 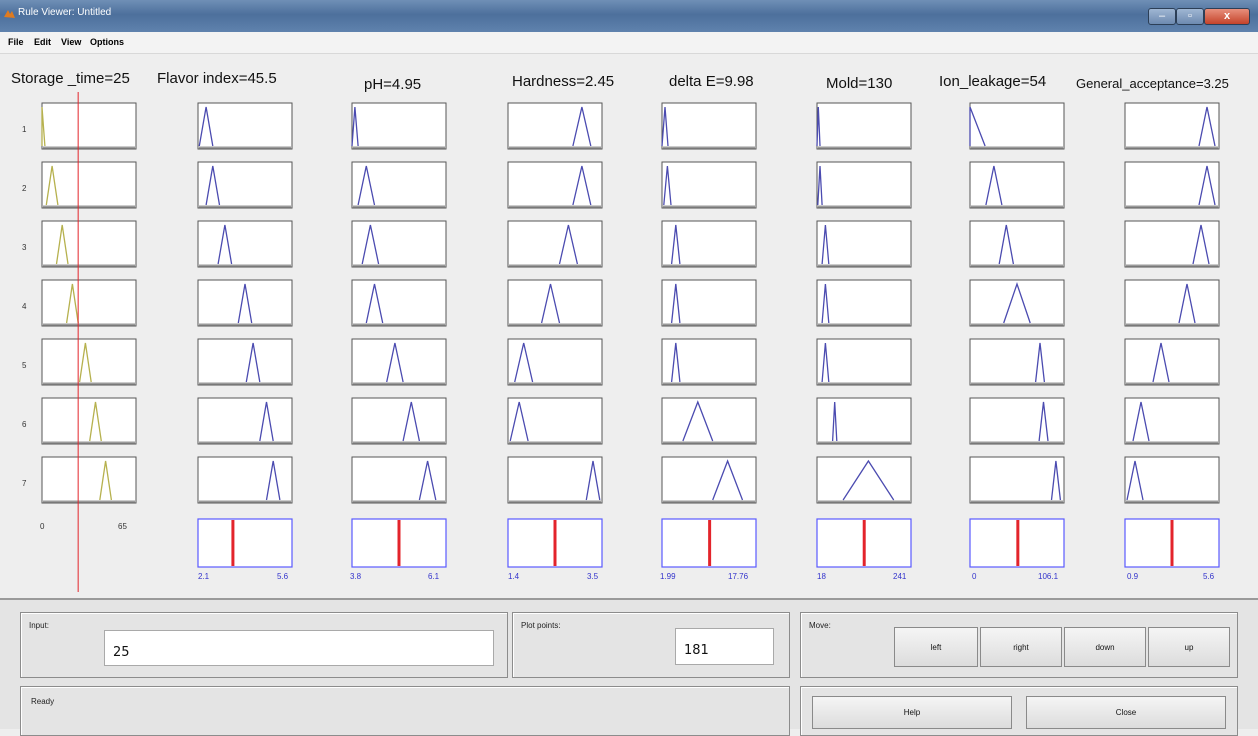 I want to click on plot-points-label: Plot points:, so click(x=541, y=625).